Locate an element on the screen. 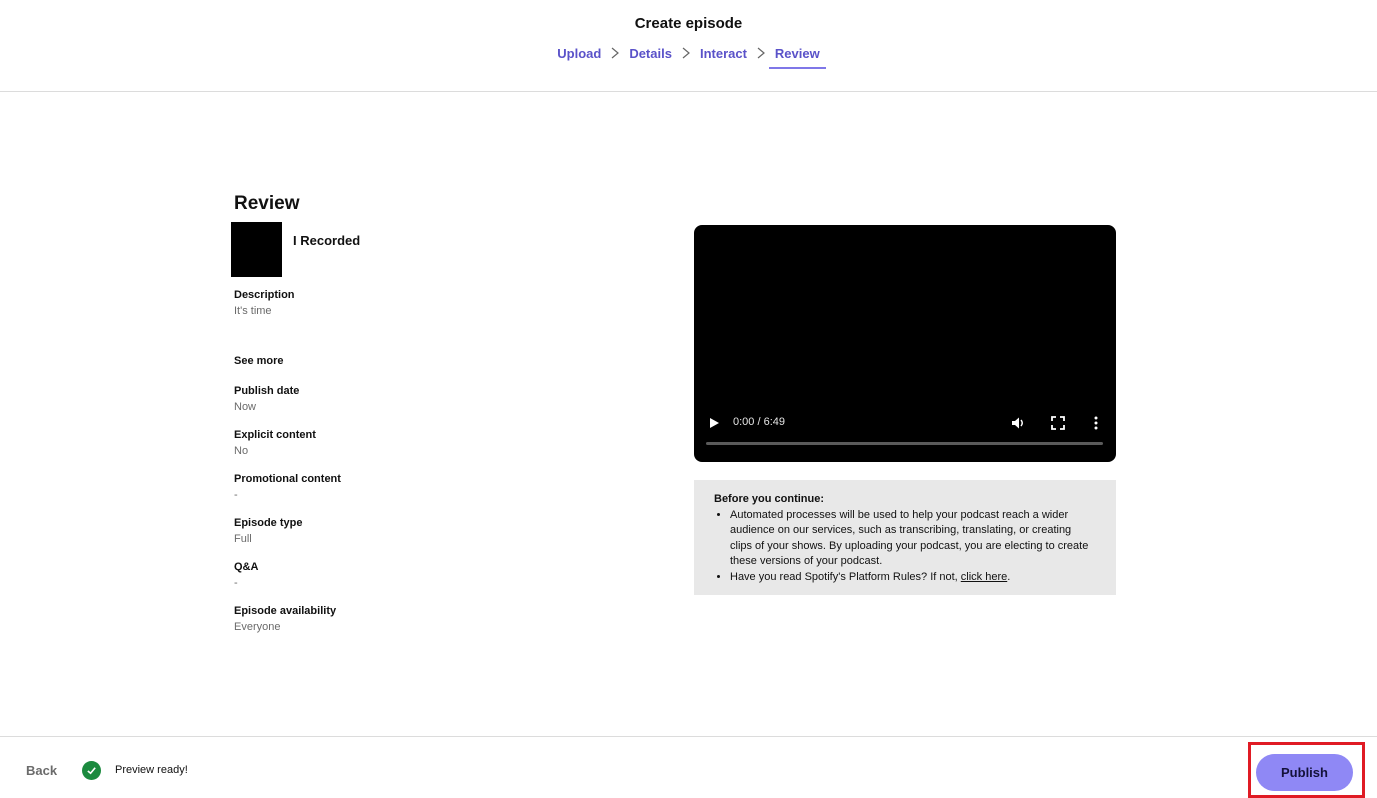  step-details: Details is located at coordinates (650, 56).